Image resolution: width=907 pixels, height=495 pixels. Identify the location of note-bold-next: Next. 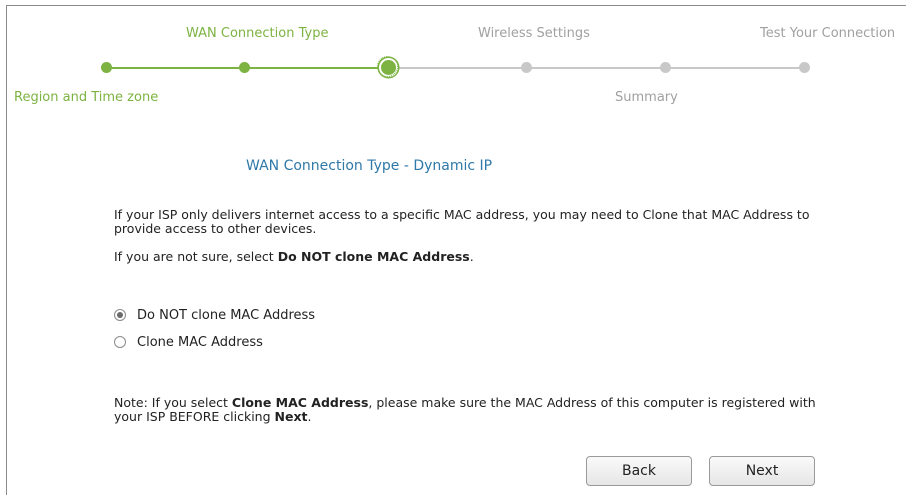
(291, 416).